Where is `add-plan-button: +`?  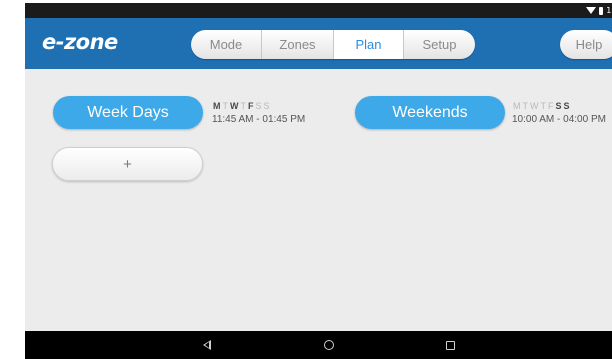
add-plan-button: + is located at coordinates (127, 164).